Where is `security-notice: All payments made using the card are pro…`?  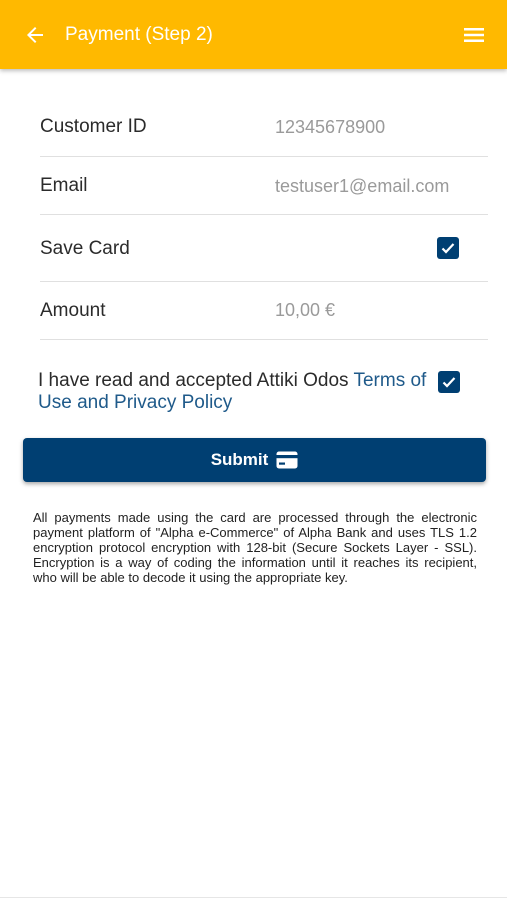 security-notice: All payments made using the card are pro… is located at coordinates (255, 547).